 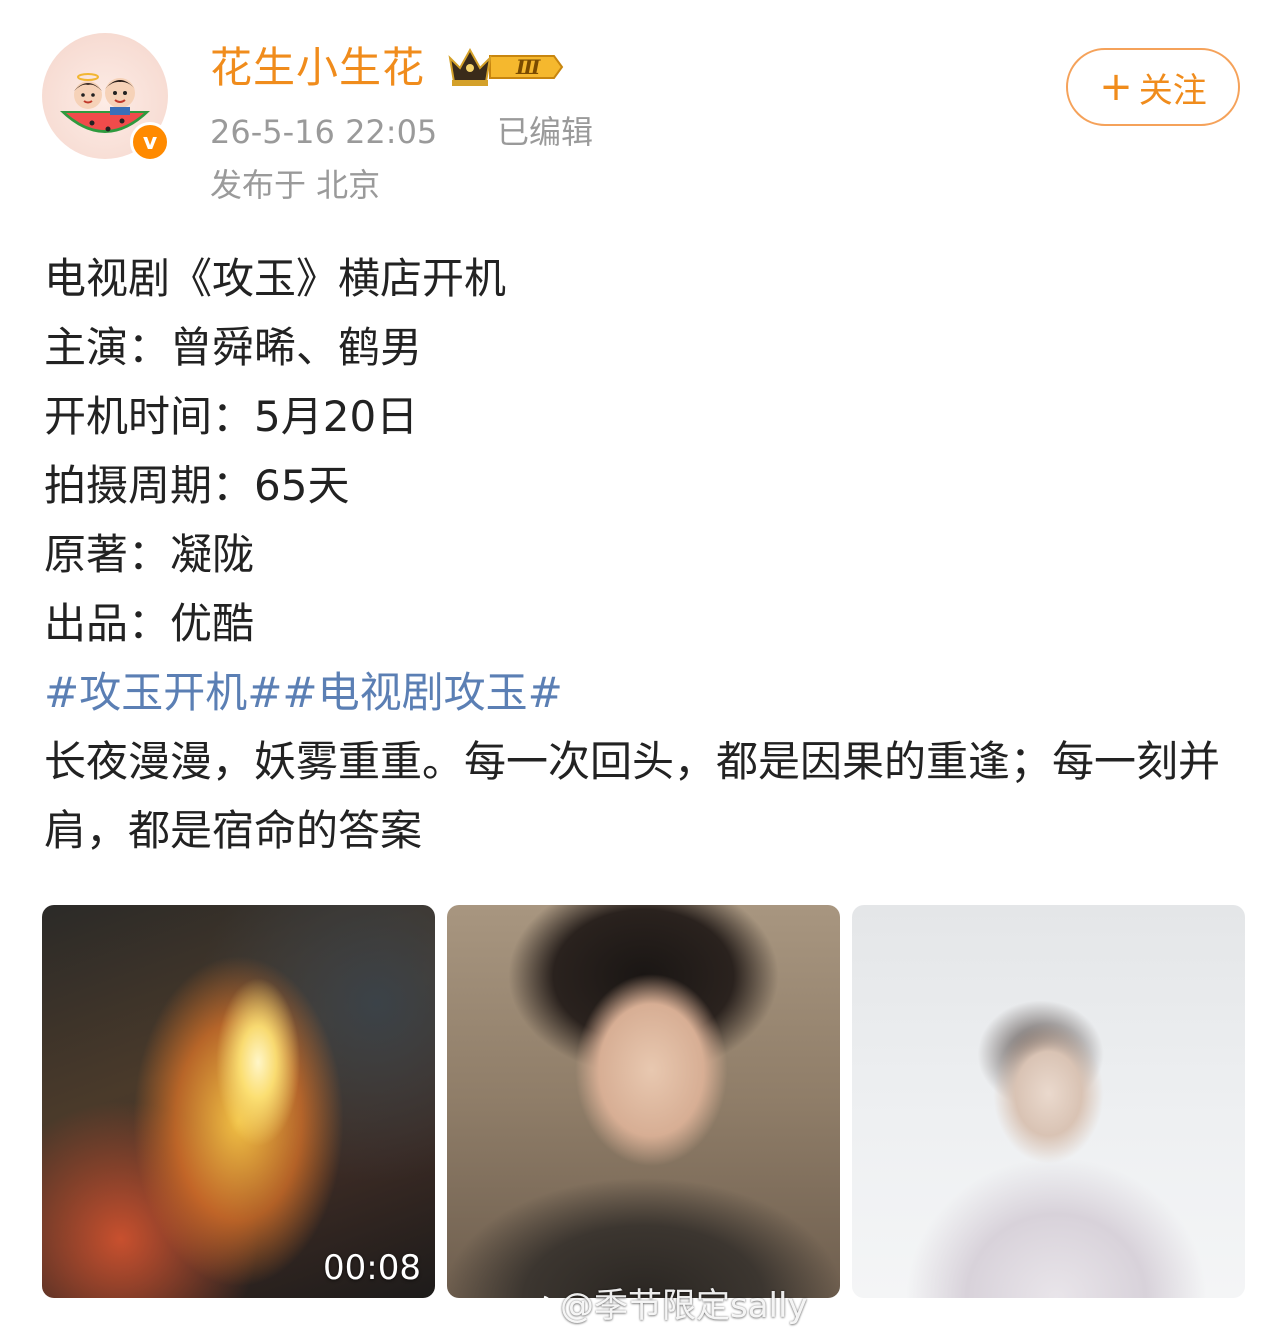 What do you see at coordinates (1172, 90) in the screenshot?
I see `follow-button-label: 关注` at bounding box center [1172, 90].